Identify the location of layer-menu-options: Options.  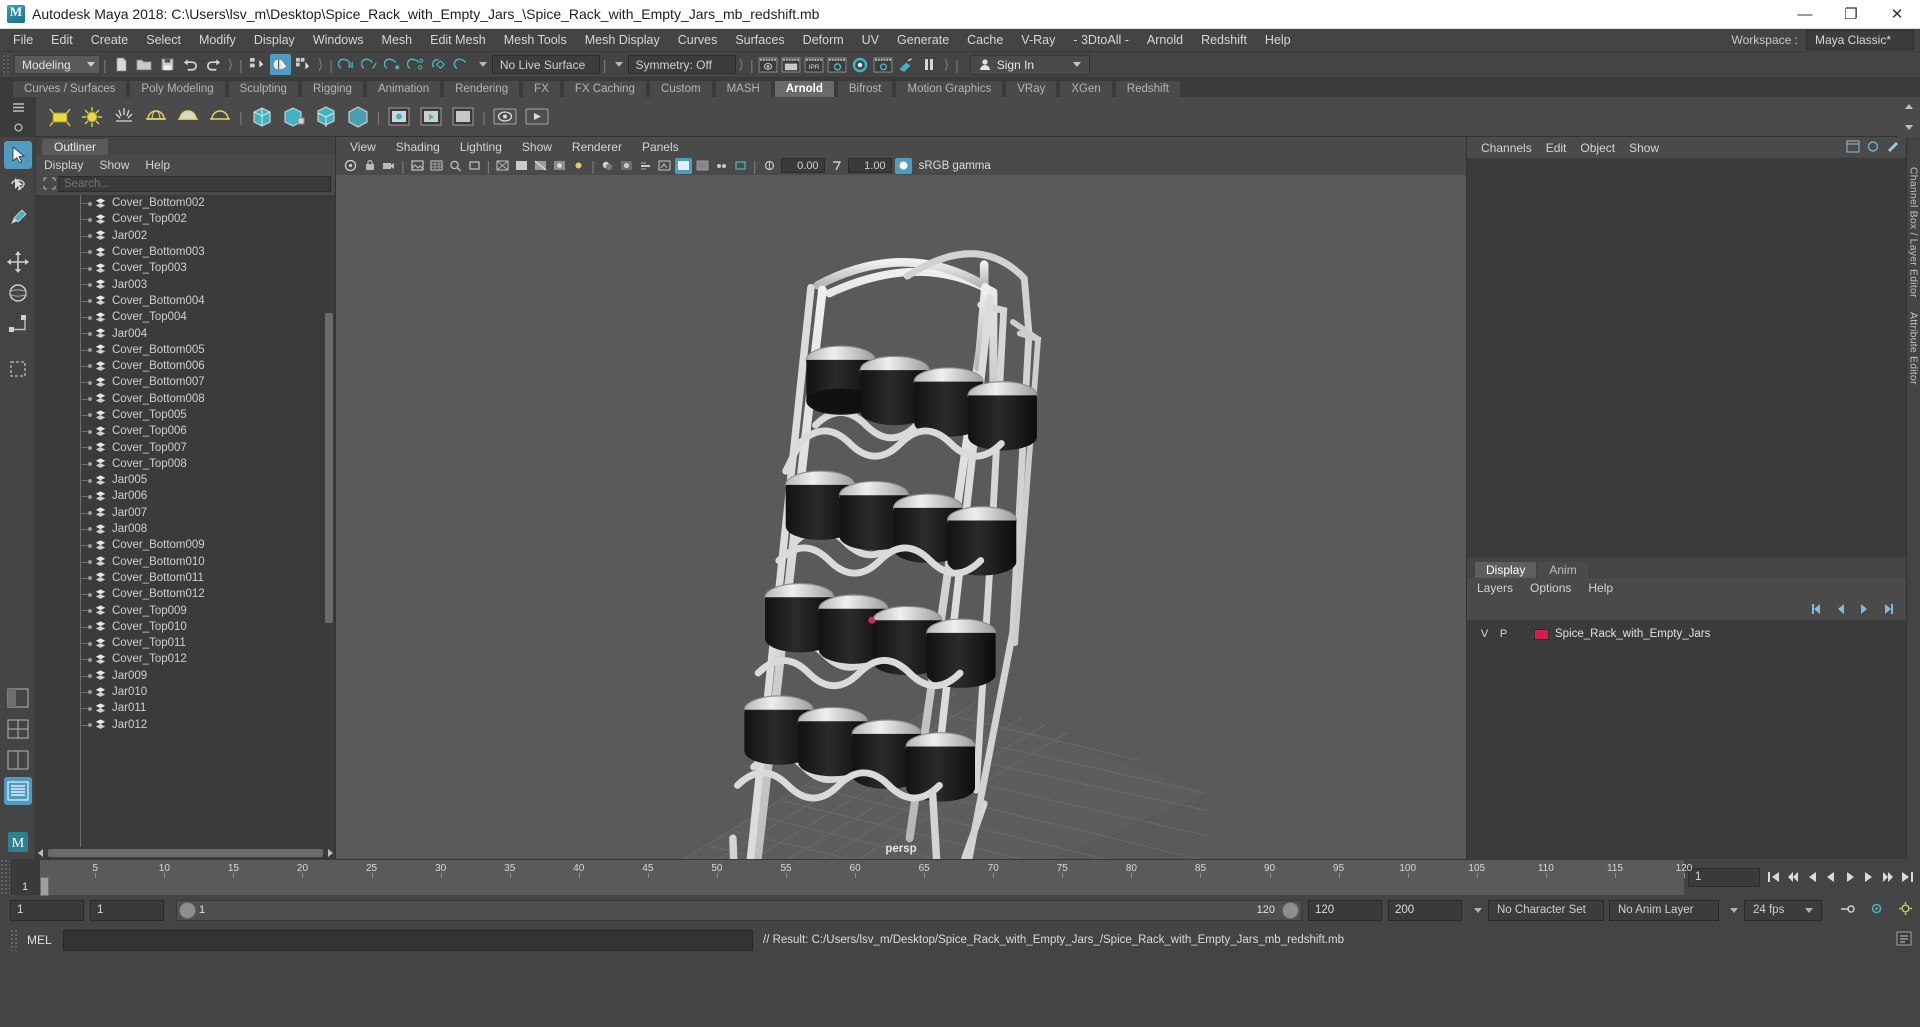
(1550, 588).